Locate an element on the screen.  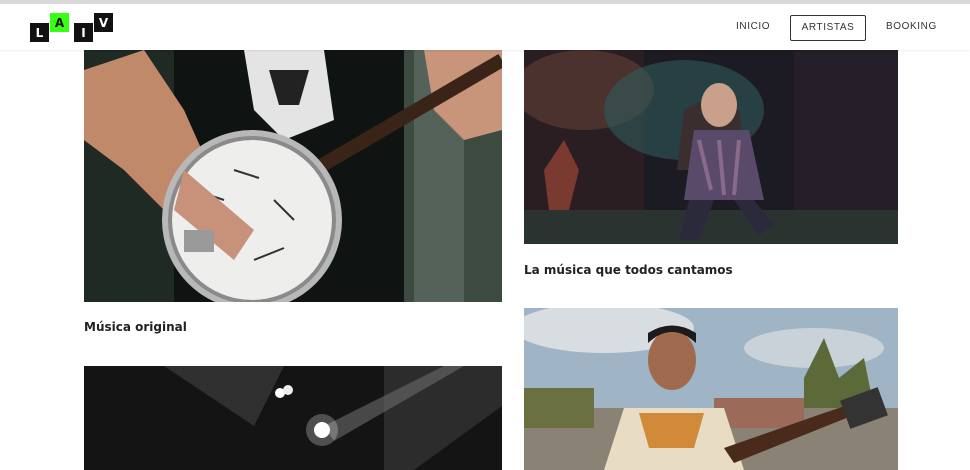
card-title: Música original is located at coordinates (135, 327).